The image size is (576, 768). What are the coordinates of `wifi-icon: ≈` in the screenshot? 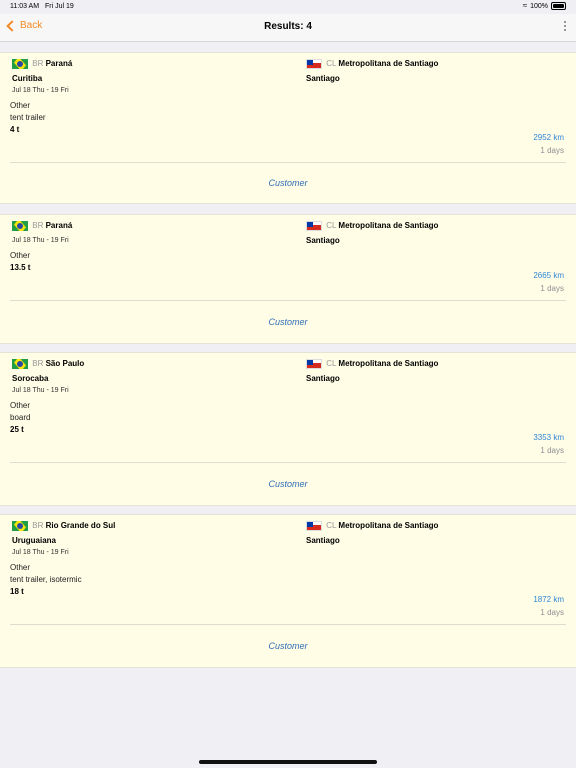 It's located at (525, 5).